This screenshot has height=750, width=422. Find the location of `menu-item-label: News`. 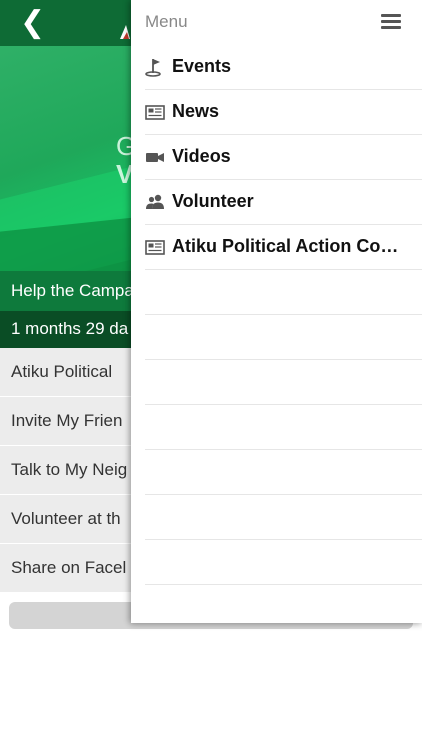

menu-item-label: News is located at coordinates (196, 111).